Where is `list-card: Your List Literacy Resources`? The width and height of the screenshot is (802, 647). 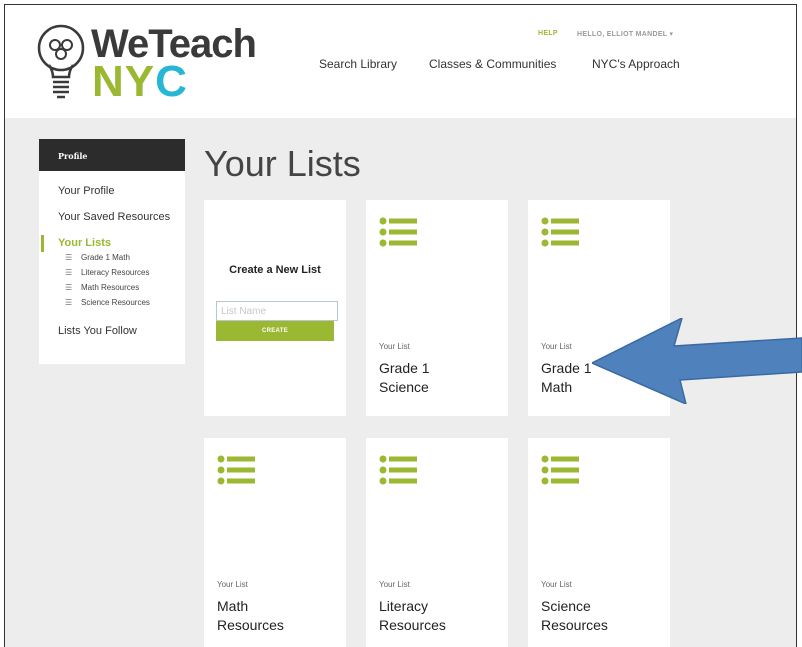
list-card: Your List Literacy Resources is located at coordinates (437, 542).